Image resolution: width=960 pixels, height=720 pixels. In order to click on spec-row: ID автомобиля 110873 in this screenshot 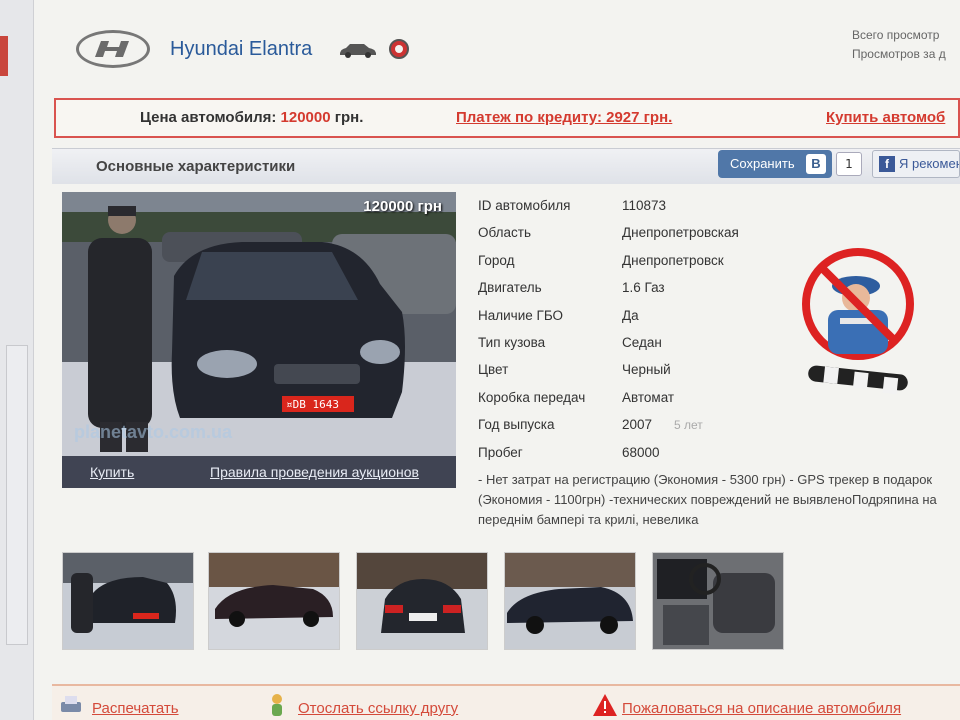, I will do `click(638, 205)`.